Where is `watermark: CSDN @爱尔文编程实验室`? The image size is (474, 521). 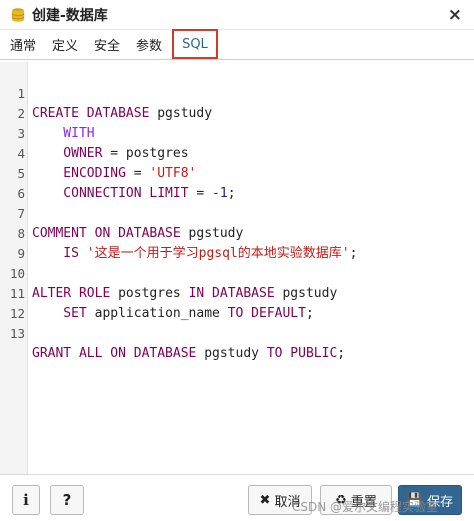
watermark: CSDN @爱尔文编程实验室 is located at coordinates (365, 507).